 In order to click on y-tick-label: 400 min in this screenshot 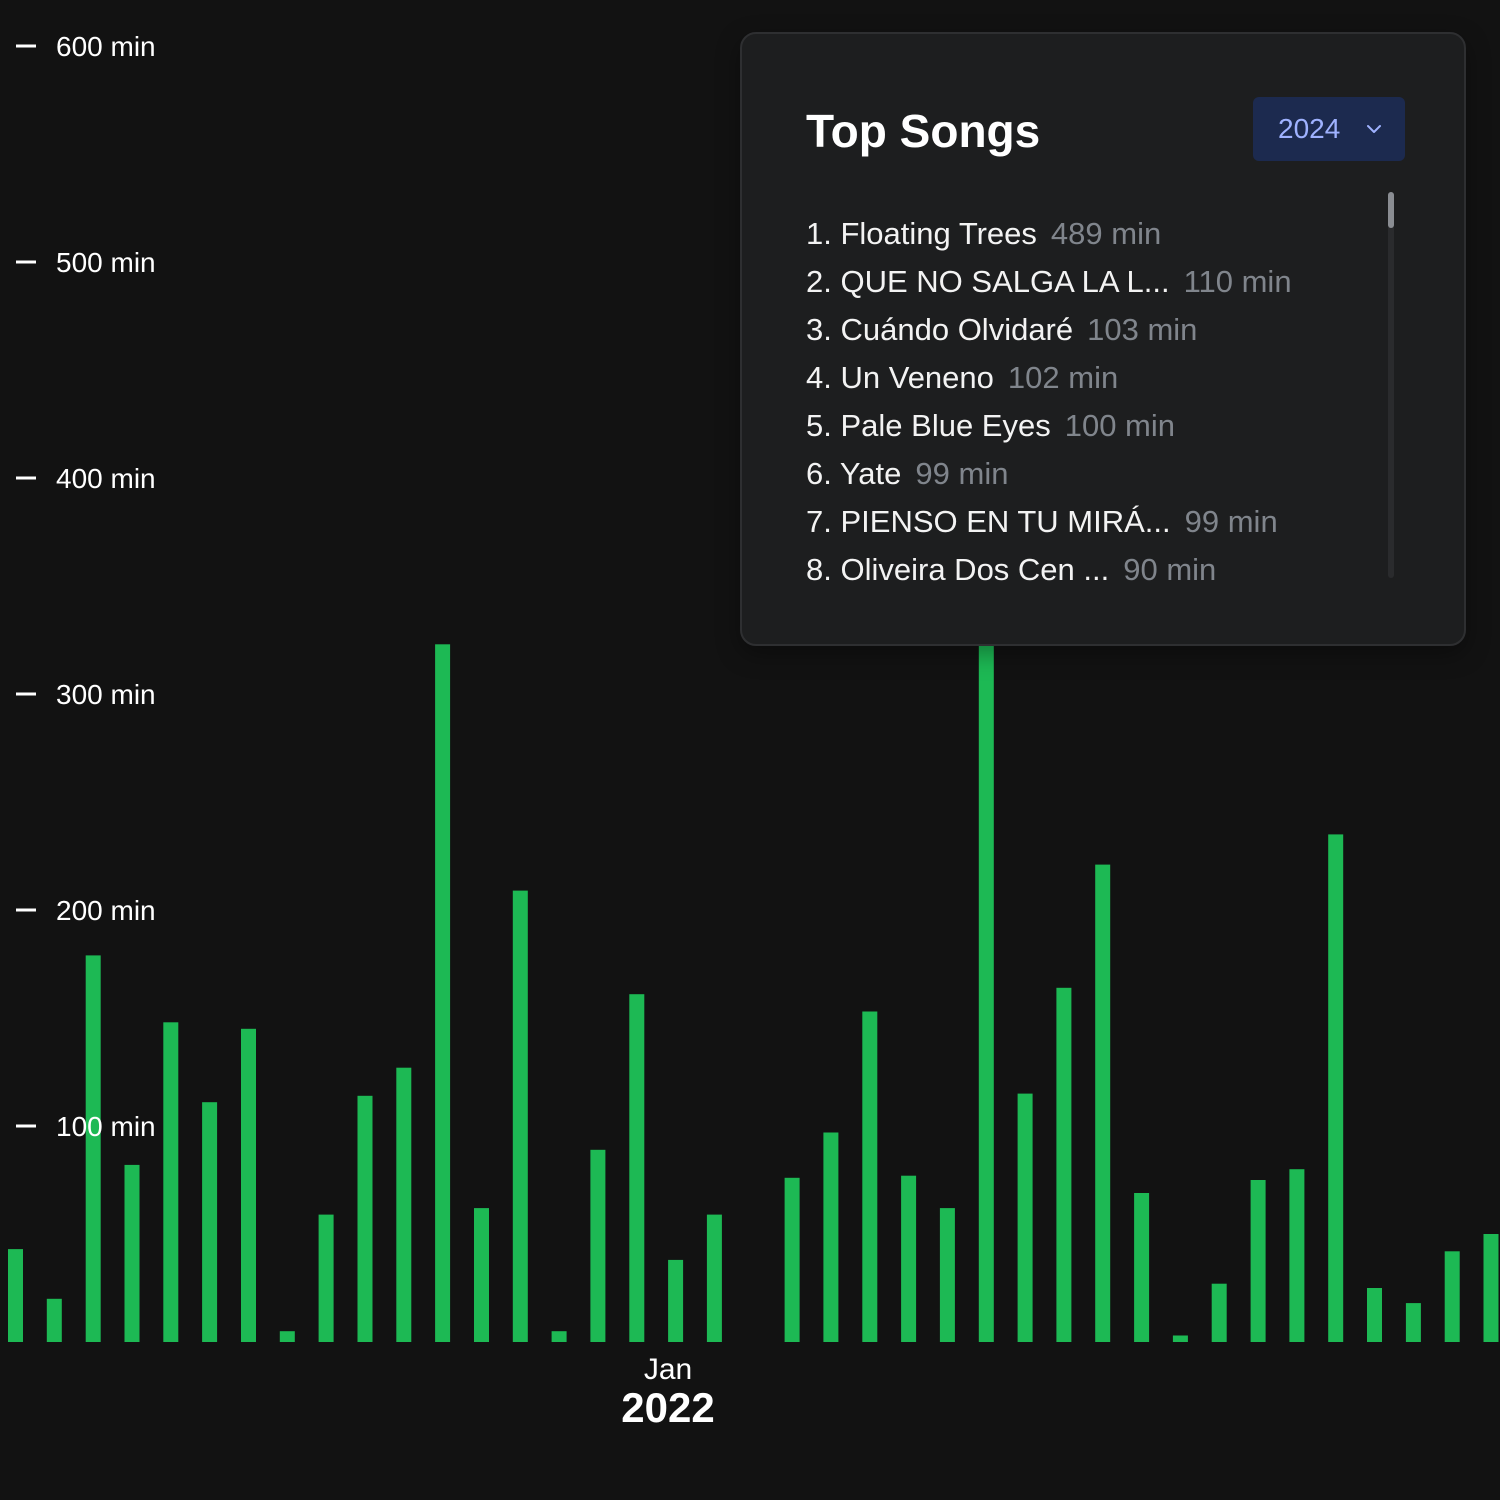, I will do `click(106, 478)`.